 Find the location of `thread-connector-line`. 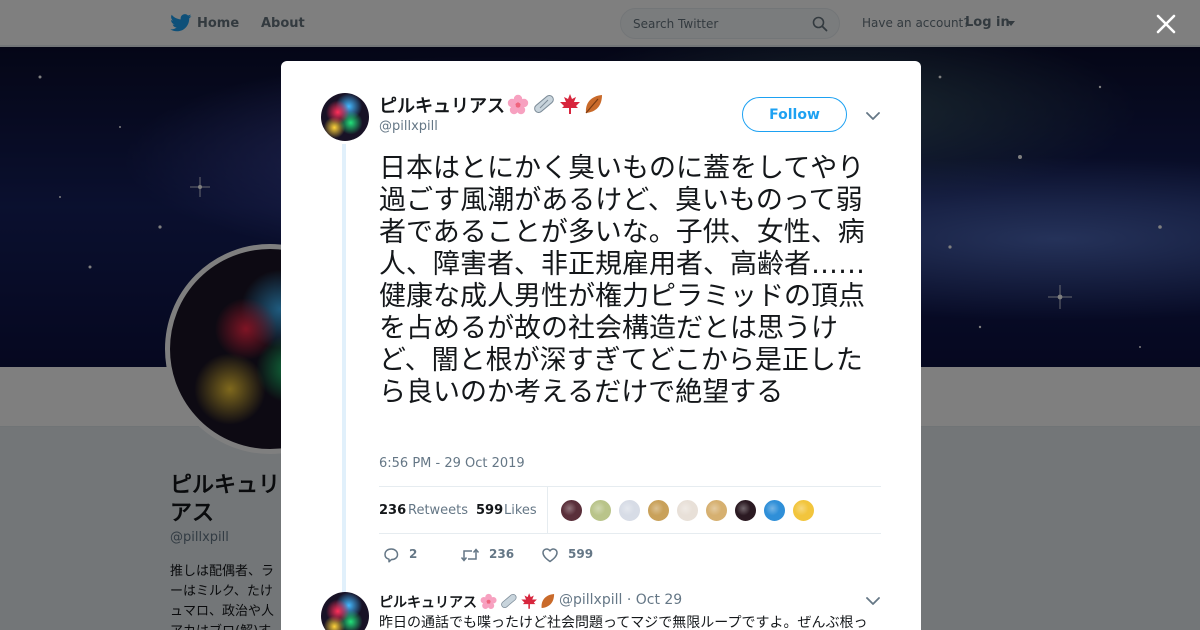

thread-connector-line is located at coordinates (344, 368).